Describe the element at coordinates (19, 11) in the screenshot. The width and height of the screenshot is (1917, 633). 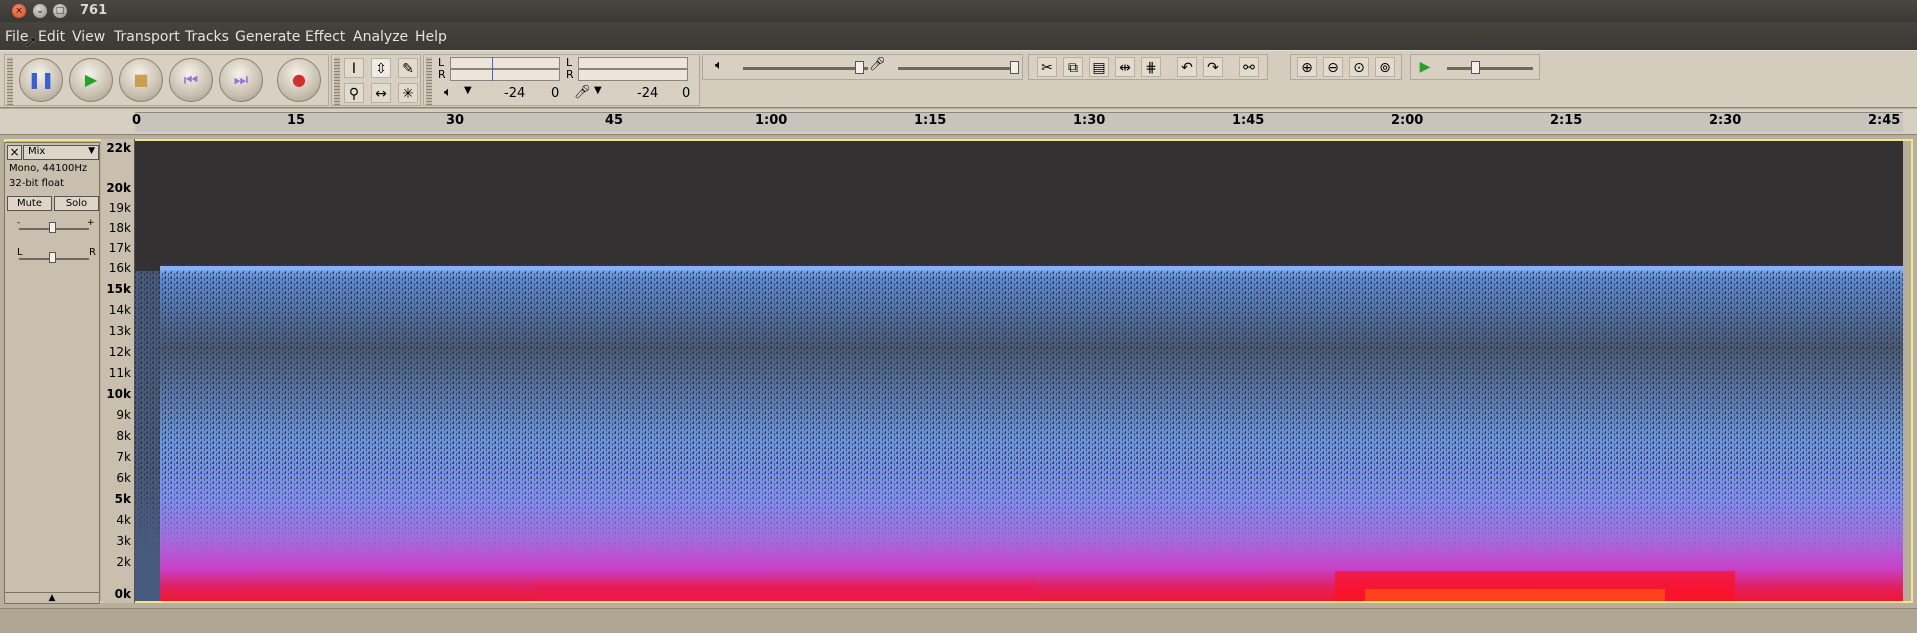
I see `close-window-button: ×` at that location.